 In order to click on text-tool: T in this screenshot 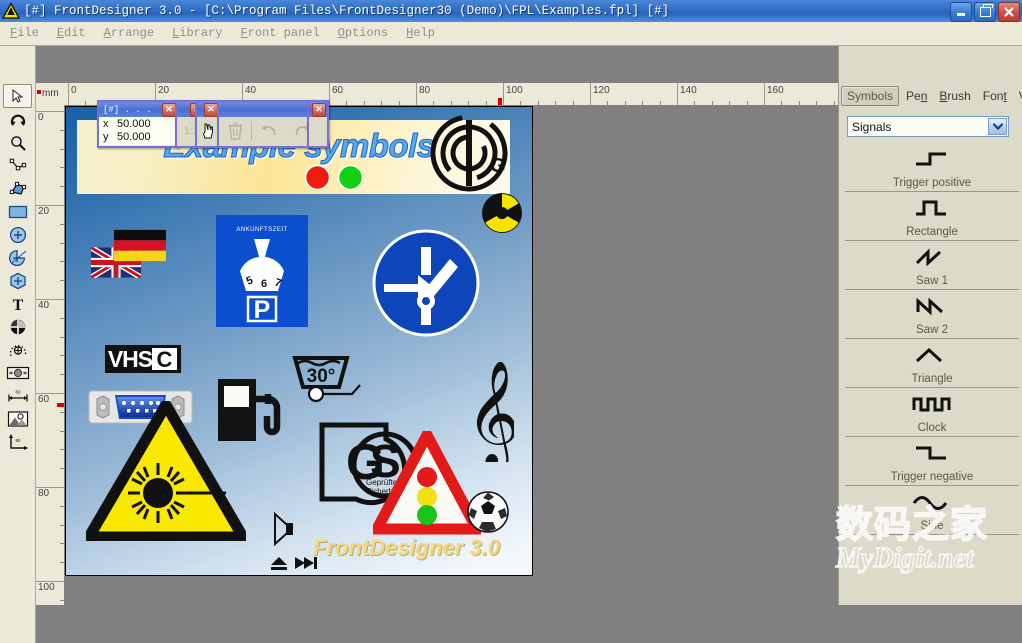, I will do `click(17, 304)`.